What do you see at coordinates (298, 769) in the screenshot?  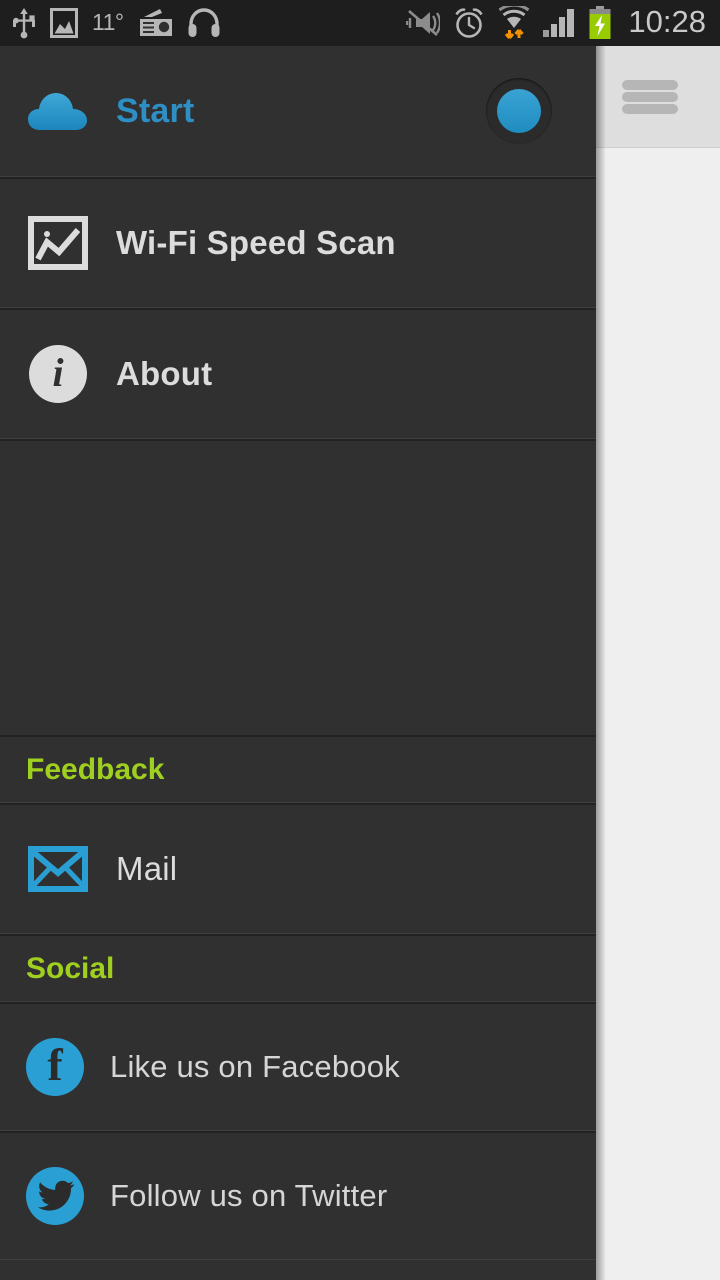 I see `drawer-section-feedback: Feedback` at bounding box center [298, 769].